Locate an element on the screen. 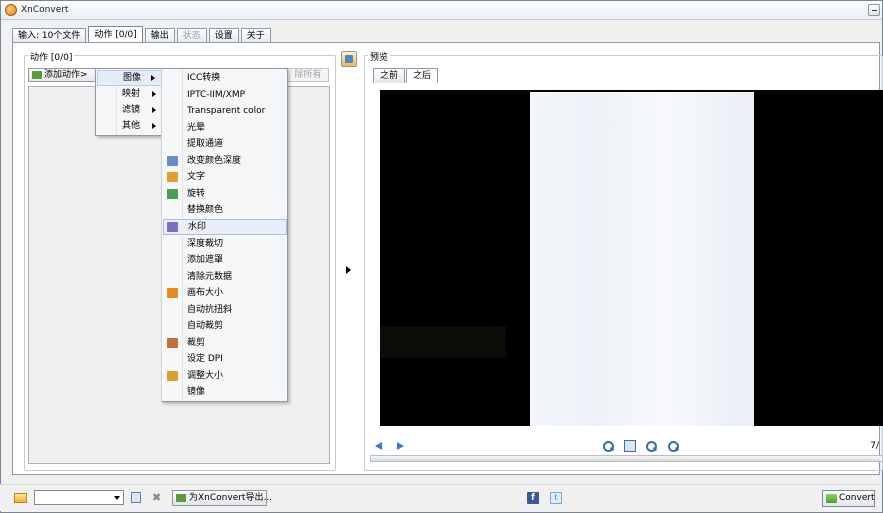 This screenshot has height=513, width=883. menu-item-map: 映射 is located at coordinates (129, 94).